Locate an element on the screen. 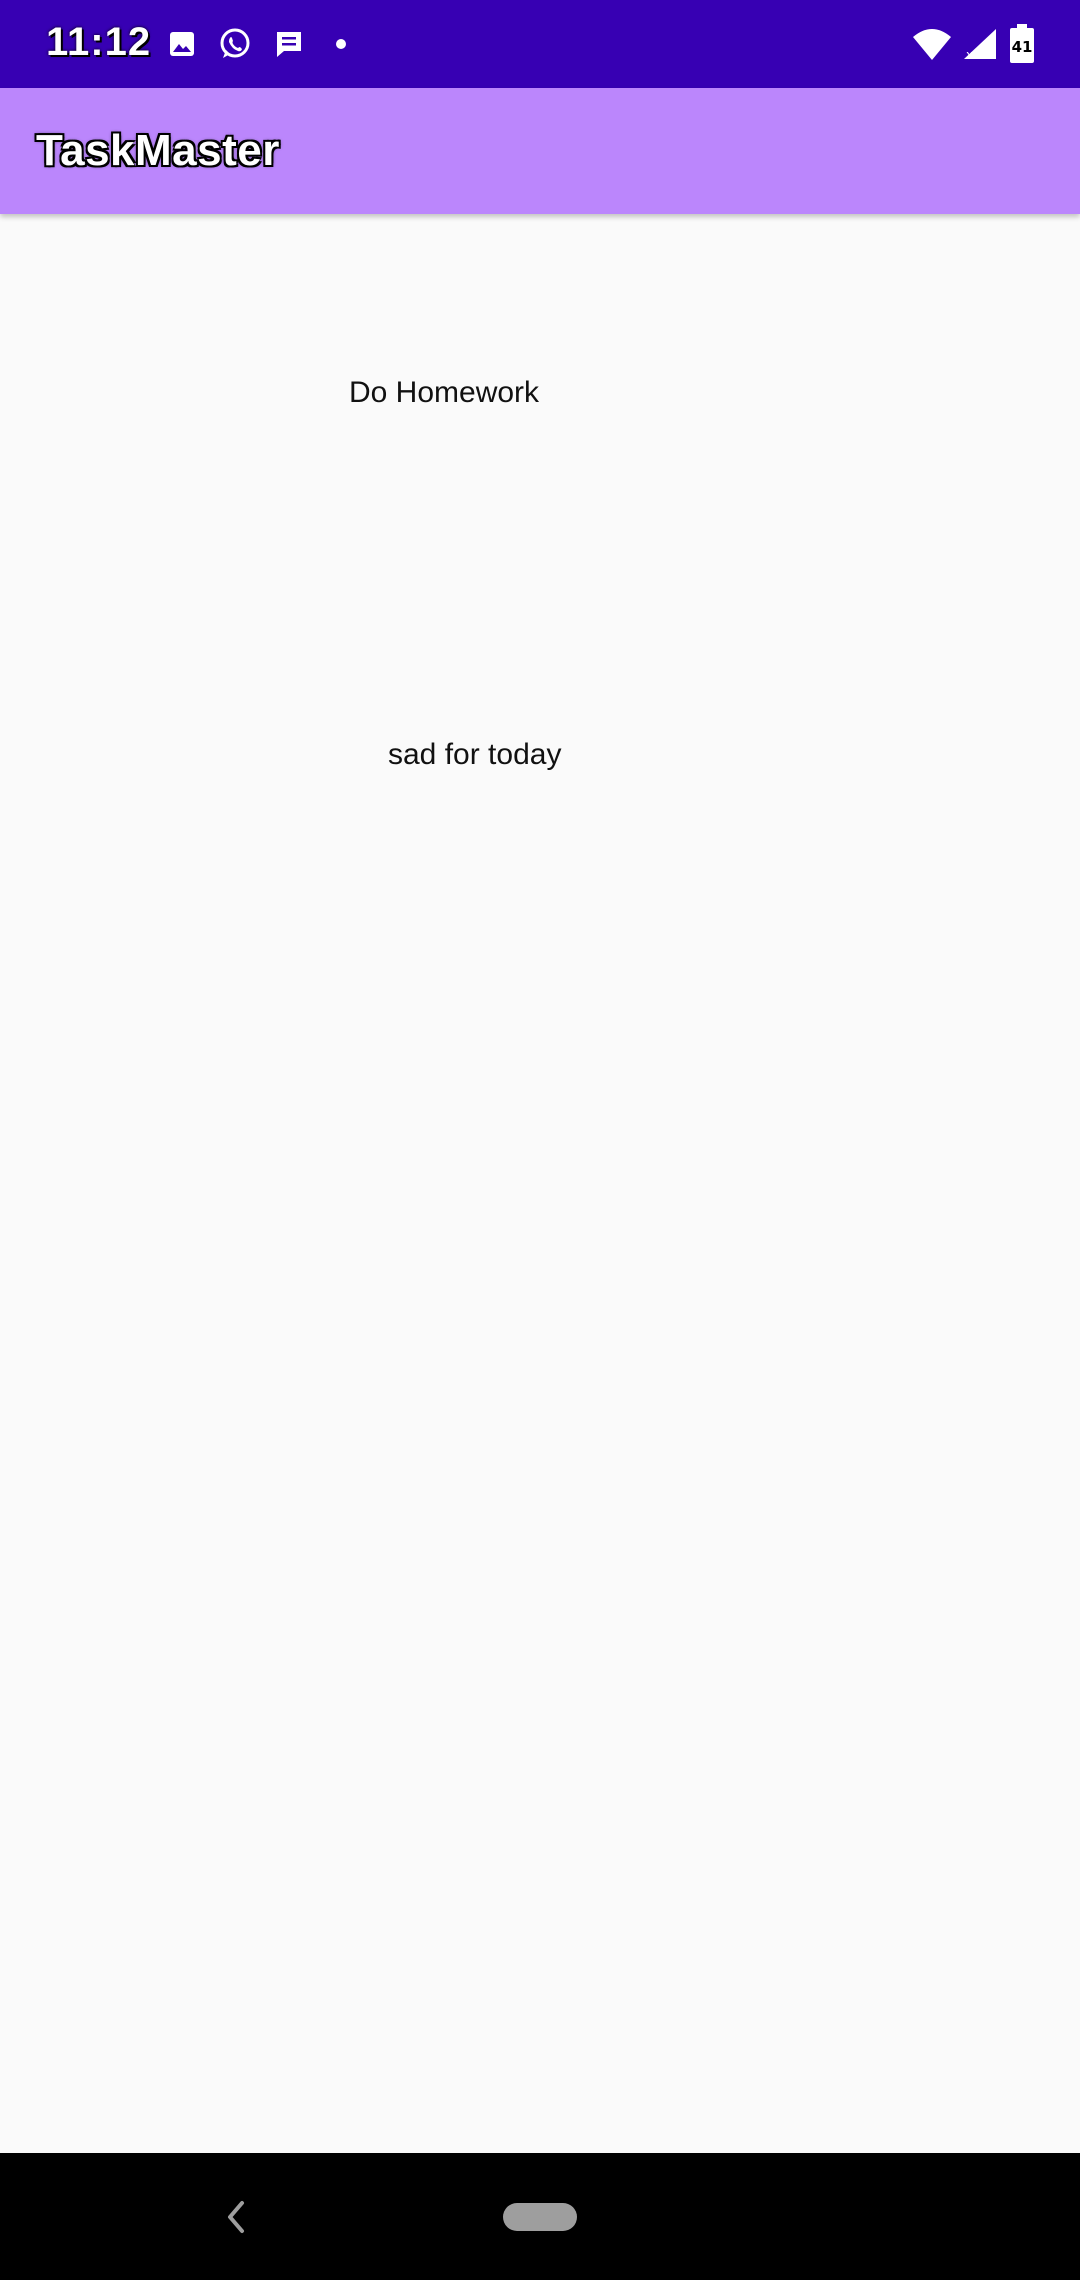 This screenshot has height=2280, width=1080. signal-icon: x is located at coordinates (980, 44).